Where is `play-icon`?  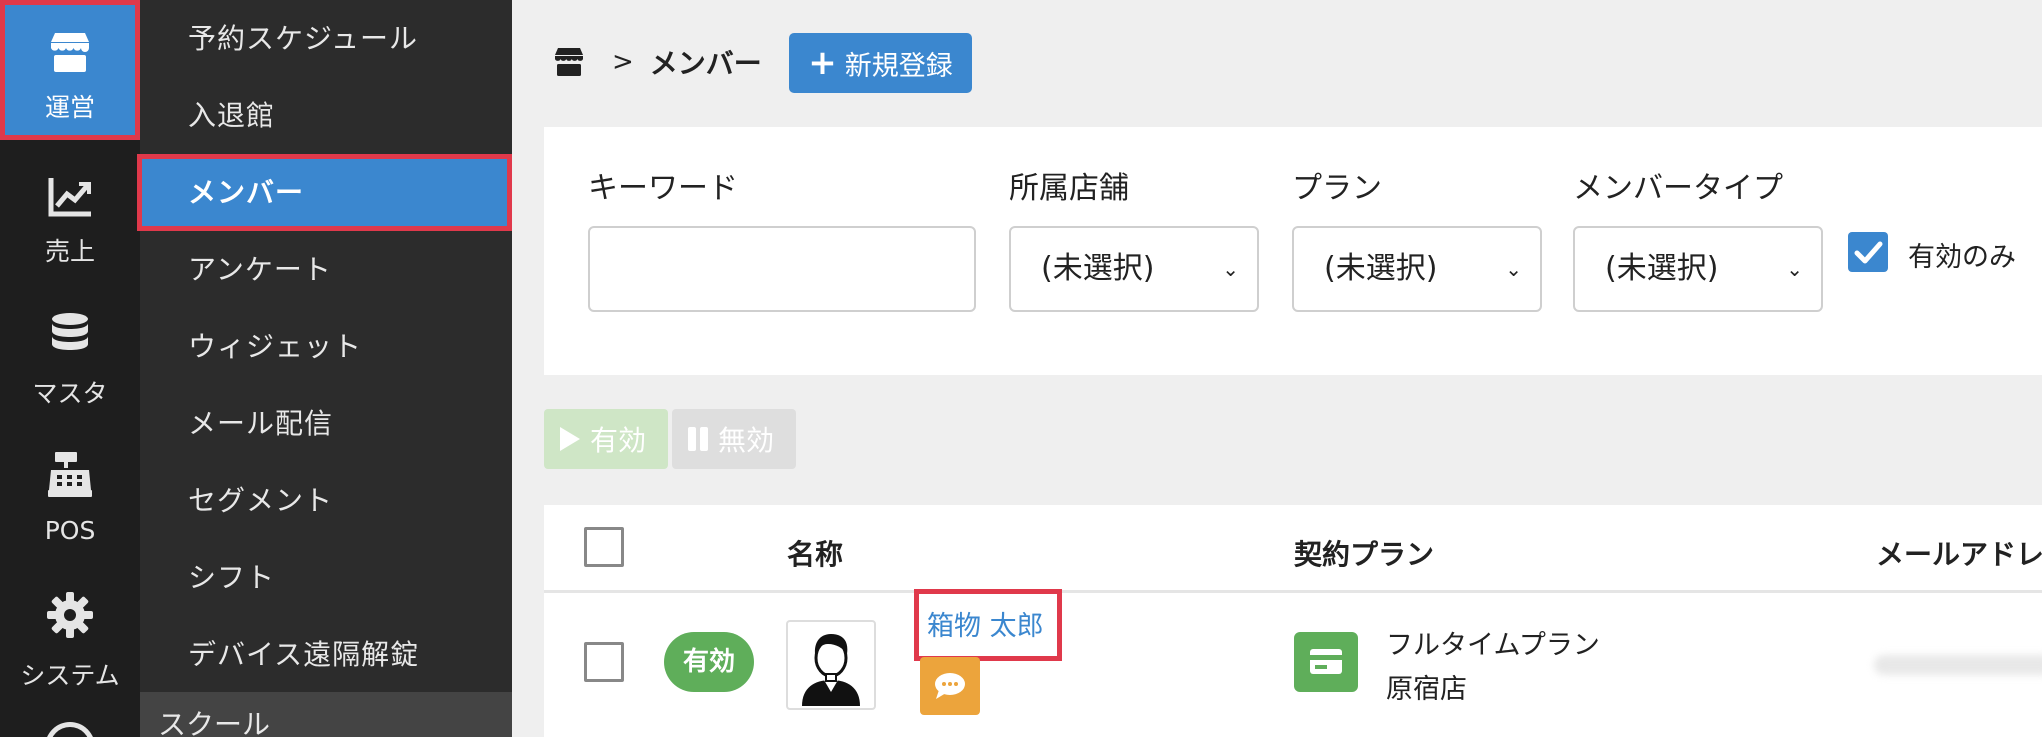
play-icon is located at coordinates (570, 439).